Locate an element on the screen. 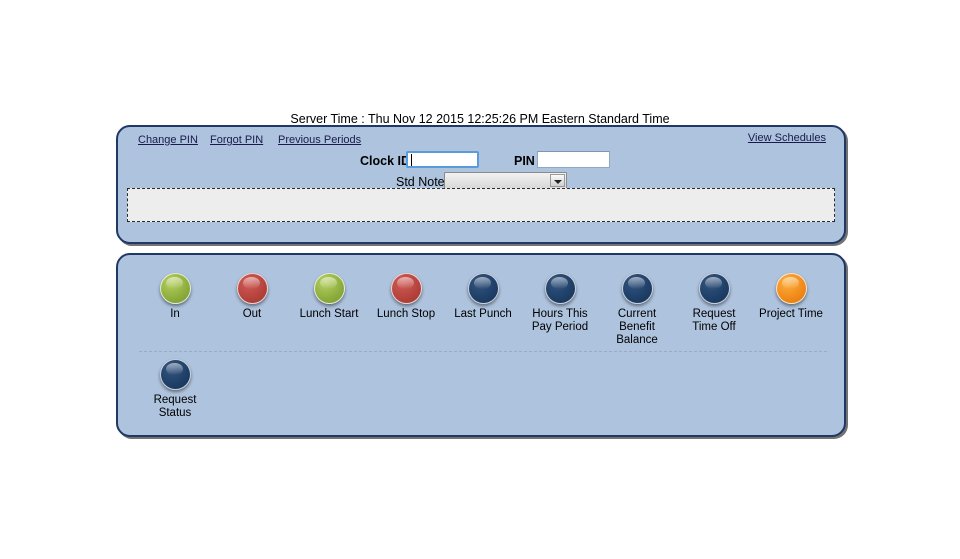 This screenshot has height=559, width=960. action-button-in: In is located at coordinates (175, 297).